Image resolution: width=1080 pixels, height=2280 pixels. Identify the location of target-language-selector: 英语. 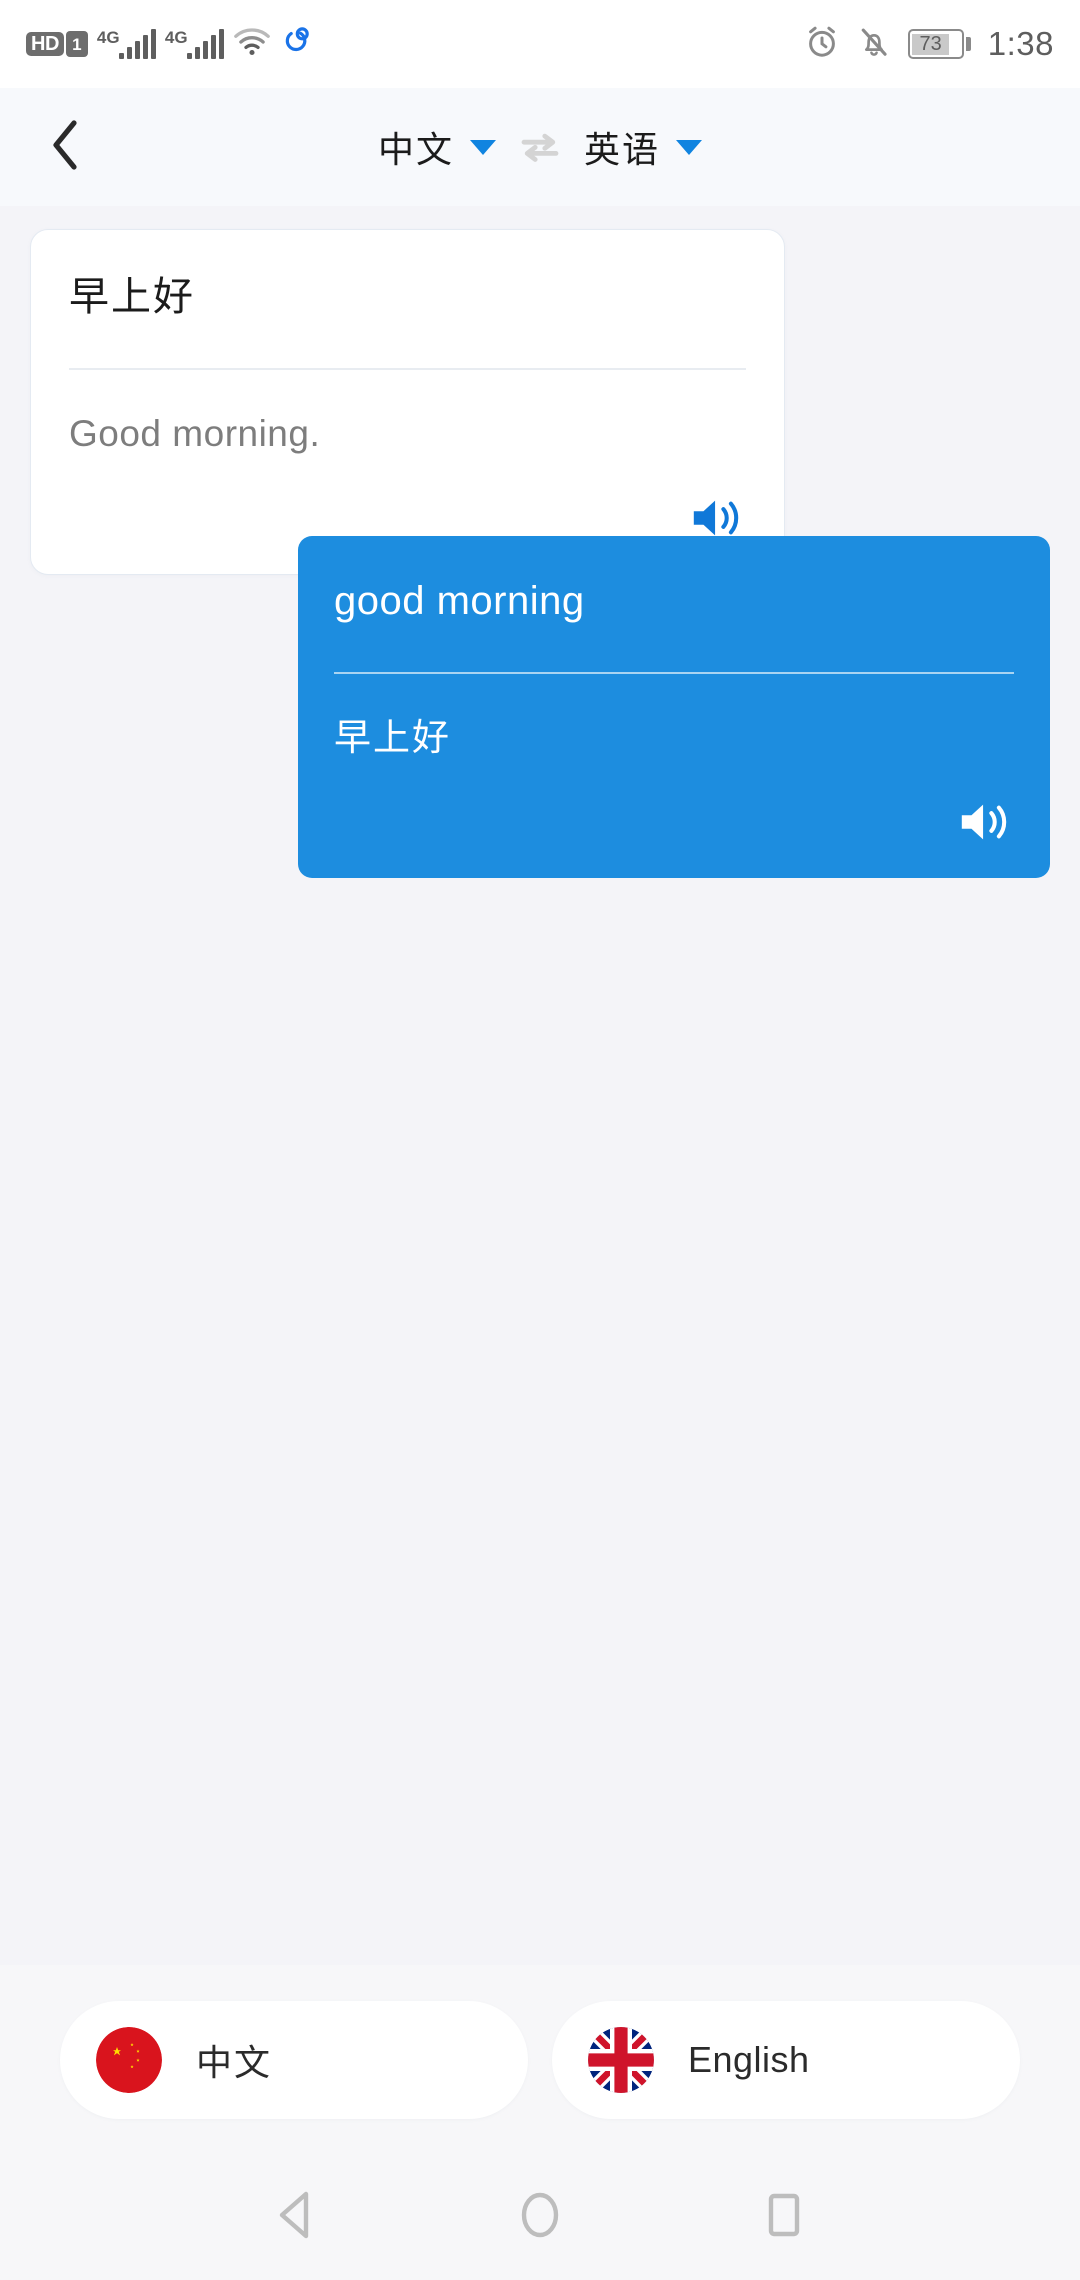
(643, 147).